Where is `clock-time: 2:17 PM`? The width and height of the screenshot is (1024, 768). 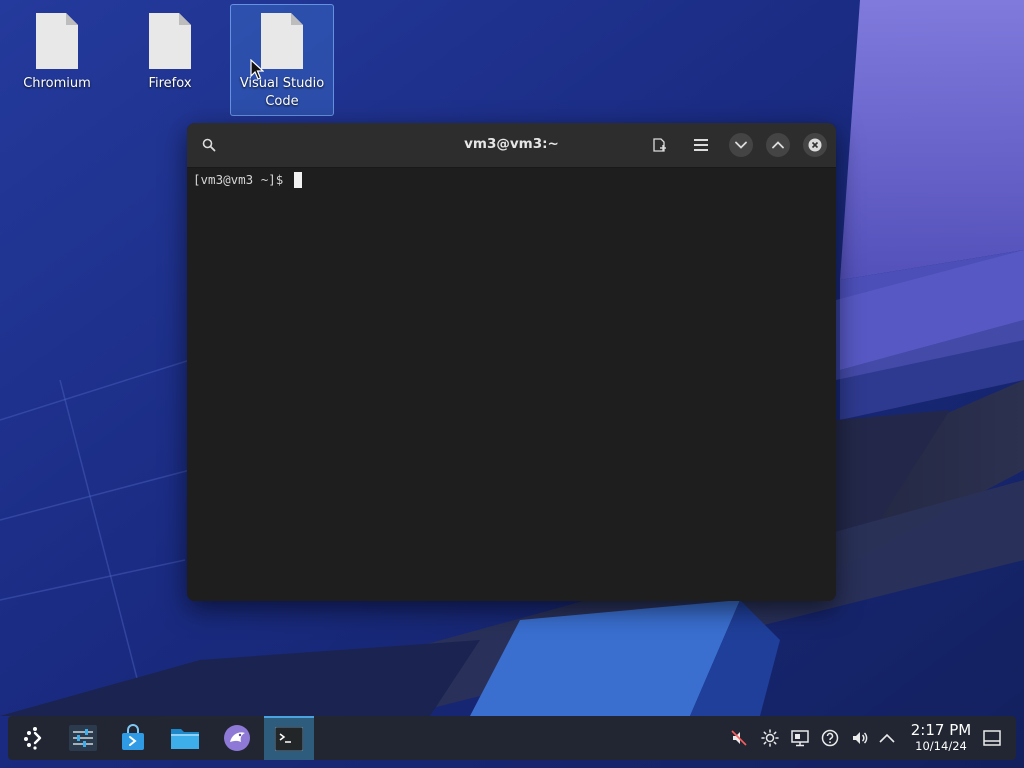
clock-time: 2:17 PM is located at coordinates (941, 730).